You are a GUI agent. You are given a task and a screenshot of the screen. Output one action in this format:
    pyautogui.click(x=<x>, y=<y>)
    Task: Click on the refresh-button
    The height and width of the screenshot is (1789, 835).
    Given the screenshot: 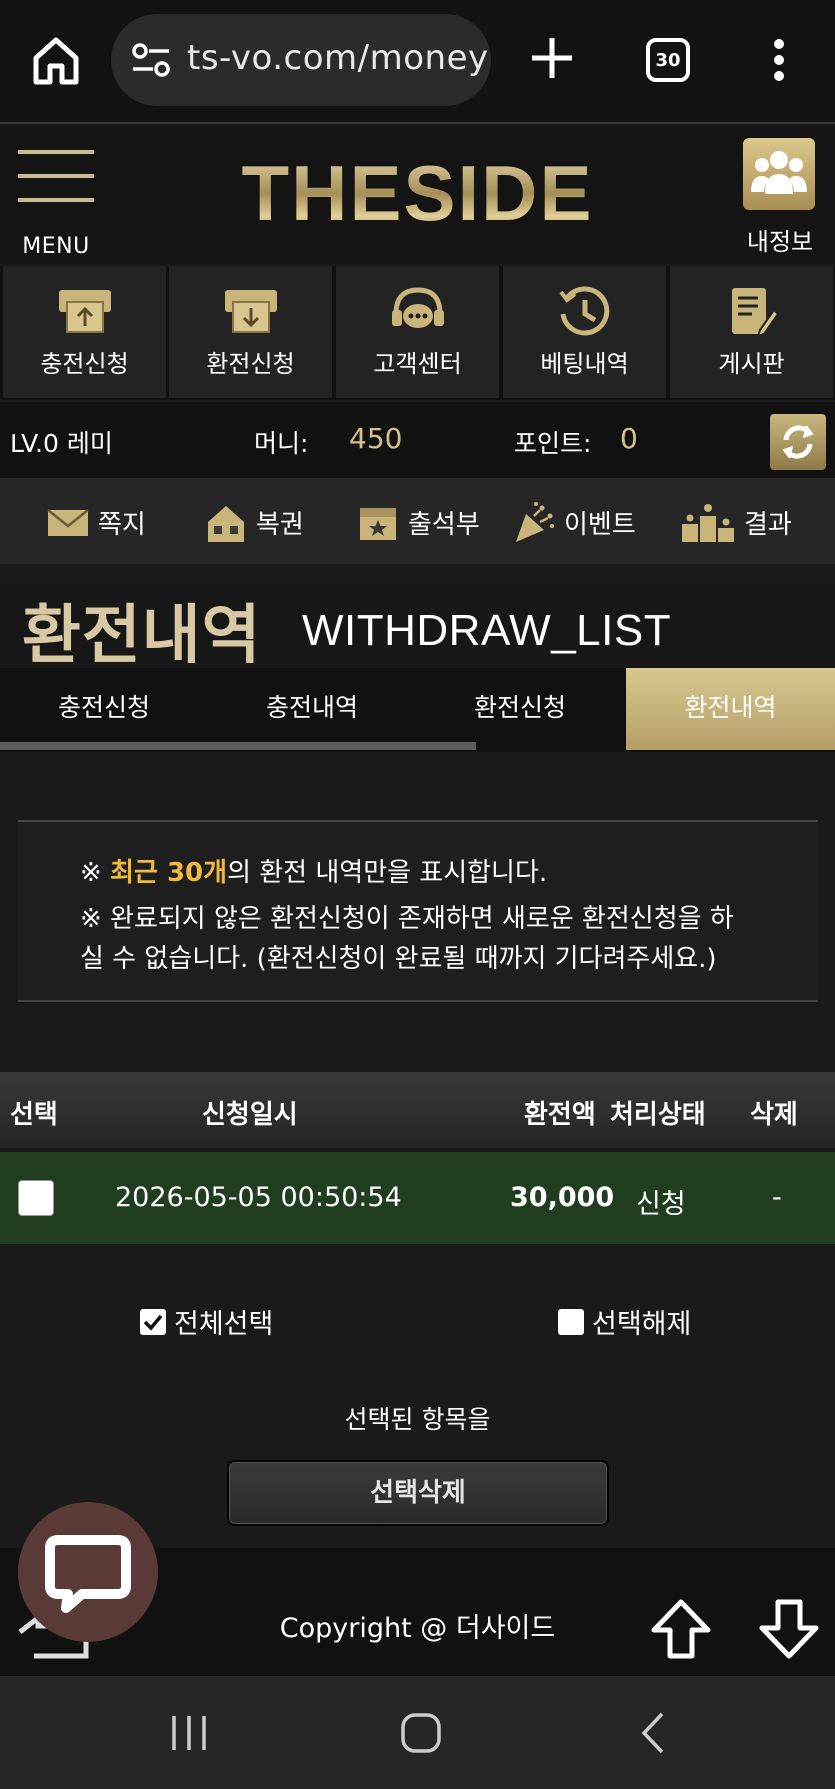 What is the action you would take?
    pyautogui.click(x=798, y=442)
    